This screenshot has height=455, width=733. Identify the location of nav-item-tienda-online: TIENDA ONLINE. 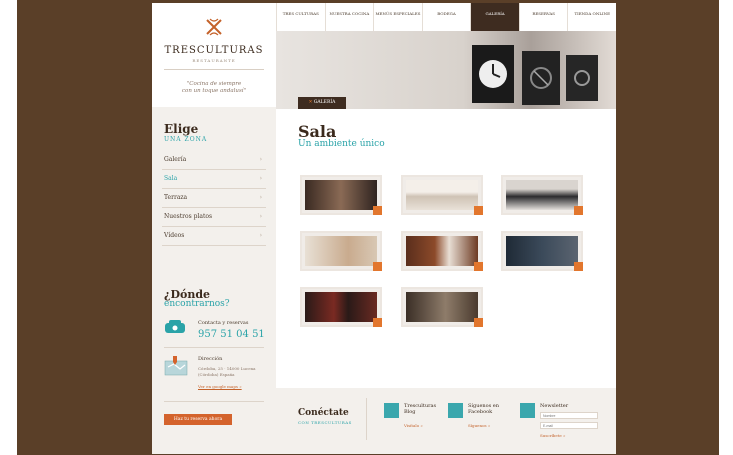
(591, 17).